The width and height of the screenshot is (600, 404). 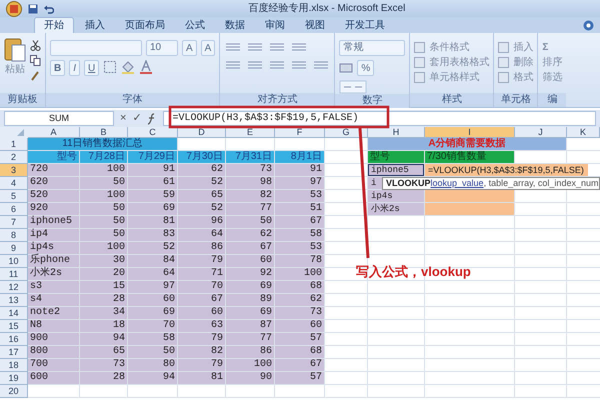 I want to click on table-cell: 34, so click(x=104, y=313).